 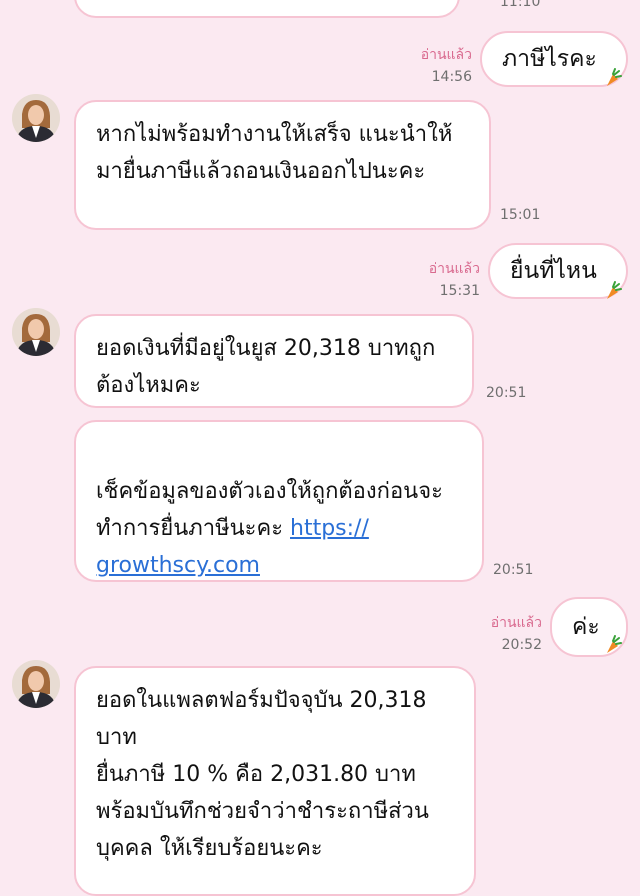 I want to click on message-time: 11:10, so click(x=520, y=5).